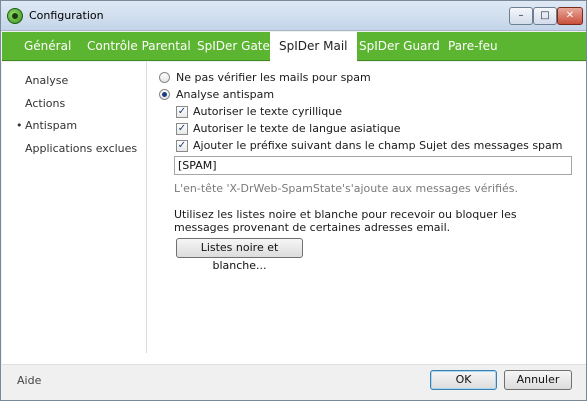 Image resolution: width=587 pixels, height=401 pixels. I want to click on window-title: Configuration, so click(66, 15).